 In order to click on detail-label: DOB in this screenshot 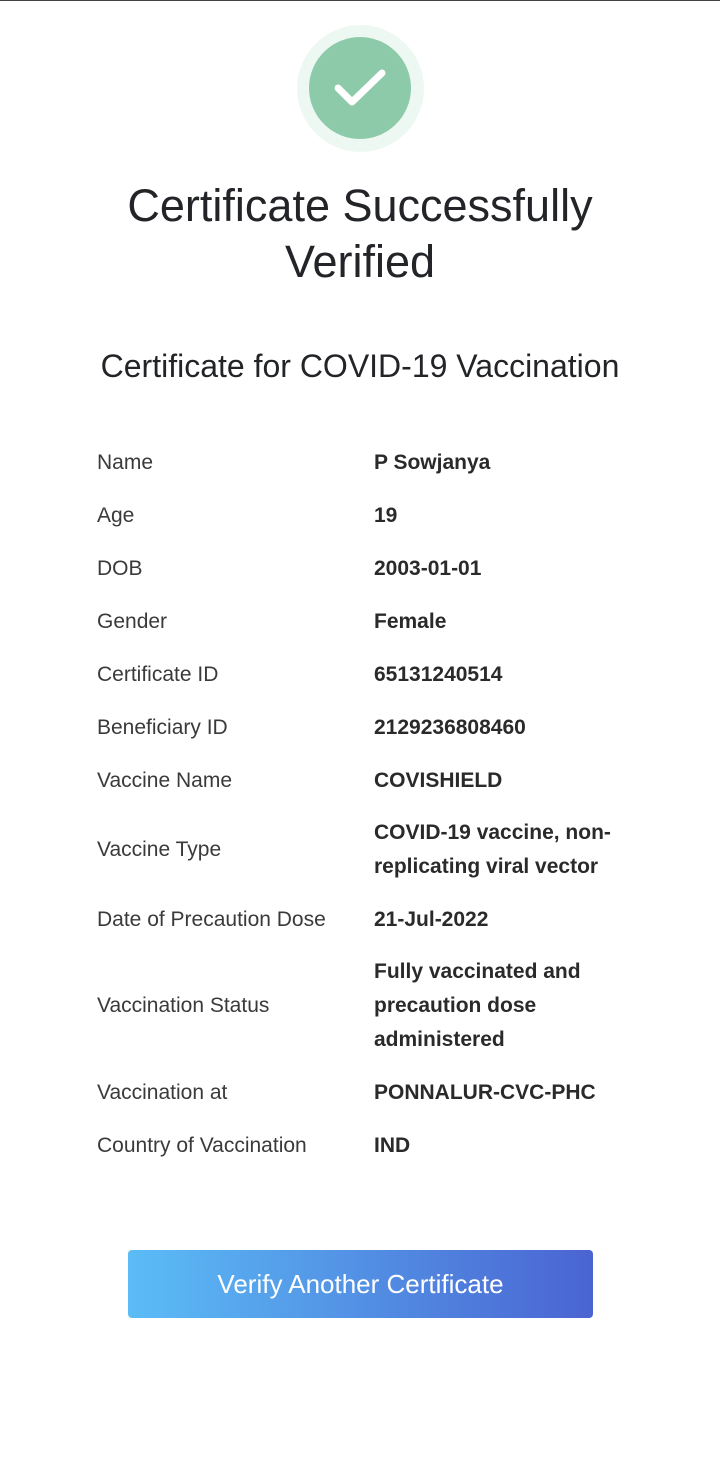, I will do `click(120, 568)`.